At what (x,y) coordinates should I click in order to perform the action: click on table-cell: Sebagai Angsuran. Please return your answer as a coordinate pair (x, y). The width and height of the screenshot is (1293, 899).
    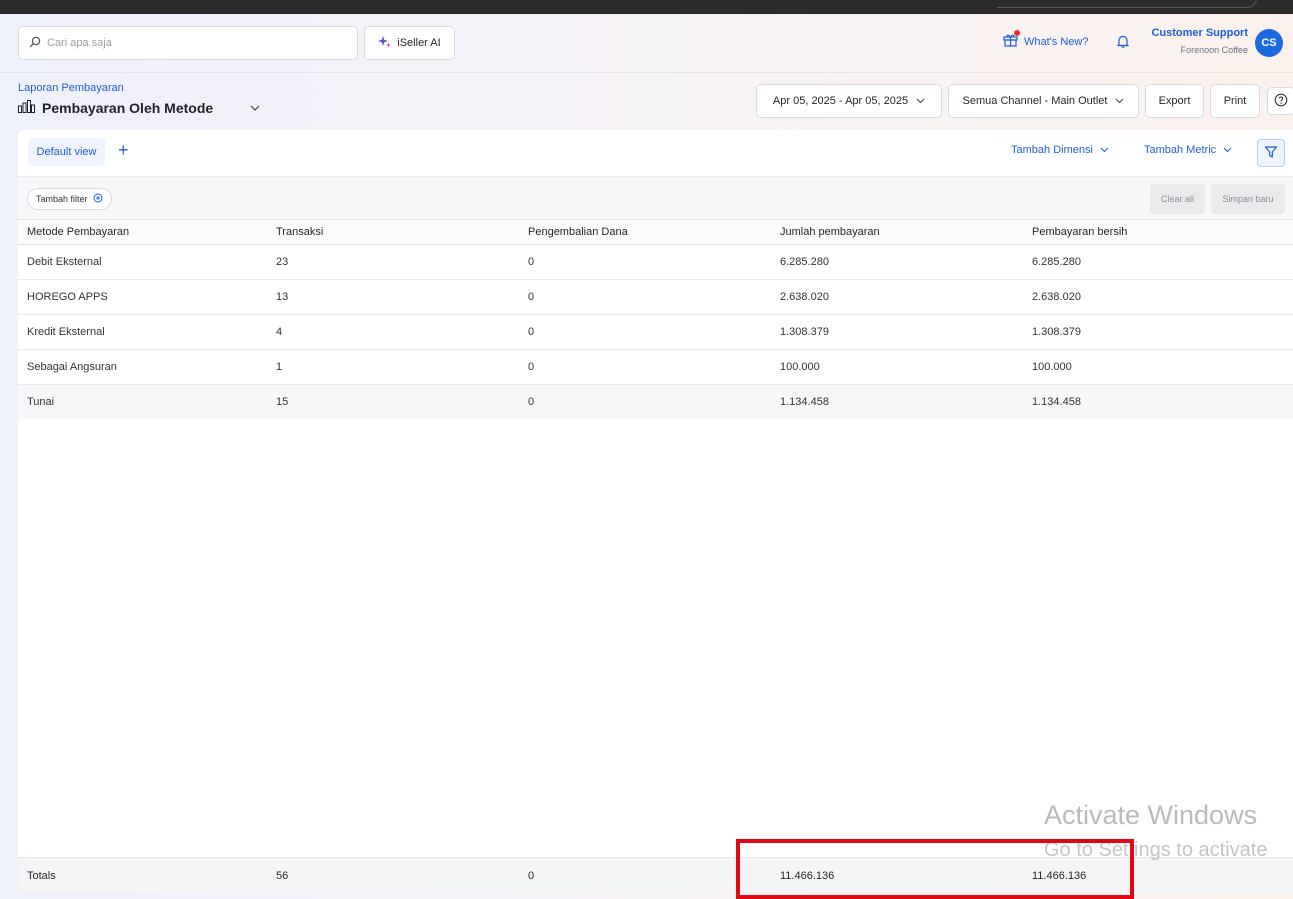
    Looking at the image, I should click on (142, 367).